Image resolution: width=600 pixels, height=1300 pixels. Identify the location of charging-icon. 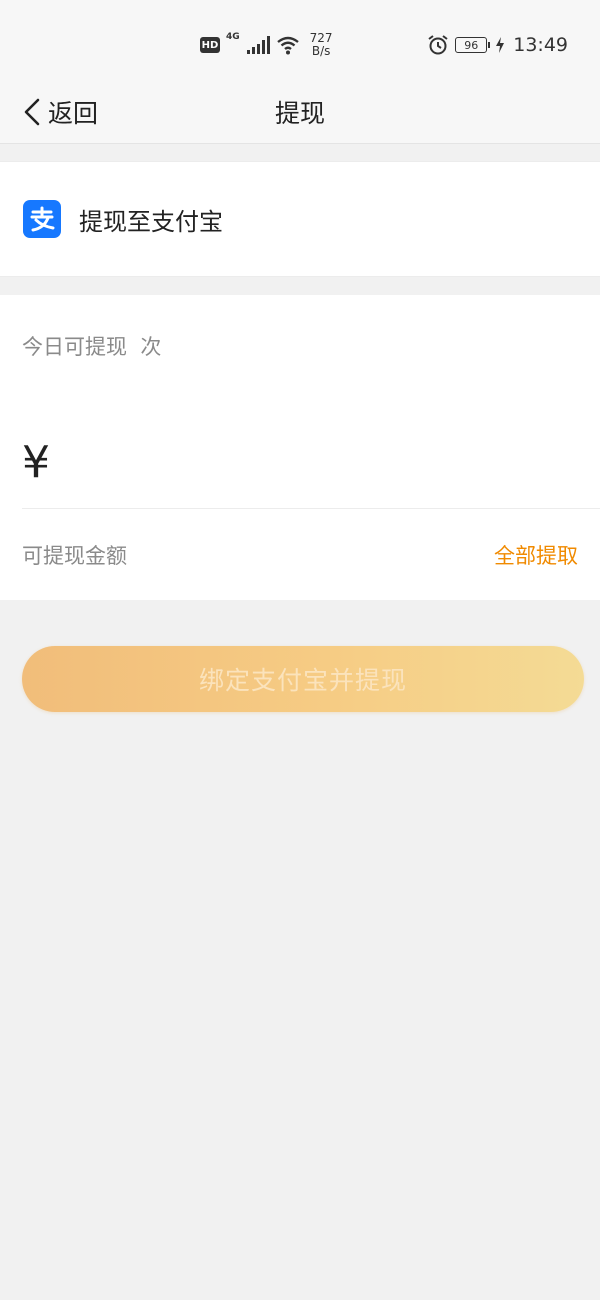
(500, 45).